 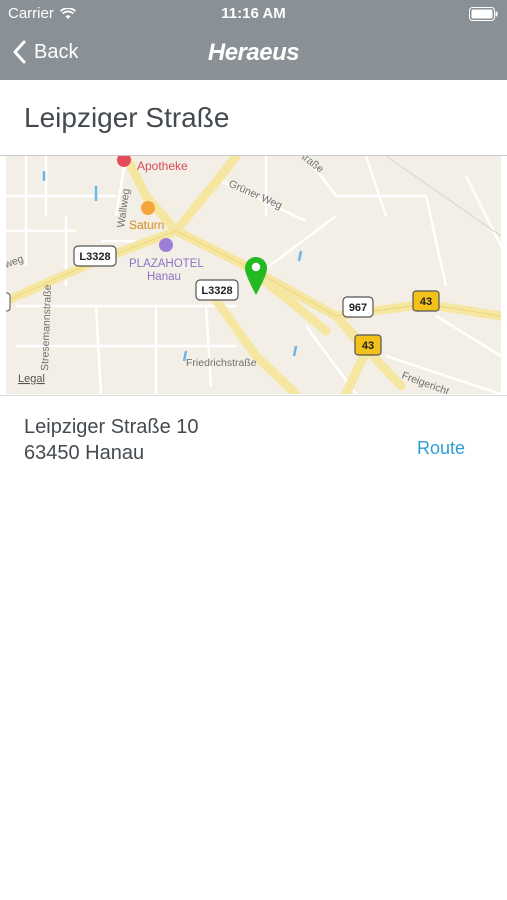 I want to click on road-badge-l3328-b-label: L3328, so click(x=216, y=291).